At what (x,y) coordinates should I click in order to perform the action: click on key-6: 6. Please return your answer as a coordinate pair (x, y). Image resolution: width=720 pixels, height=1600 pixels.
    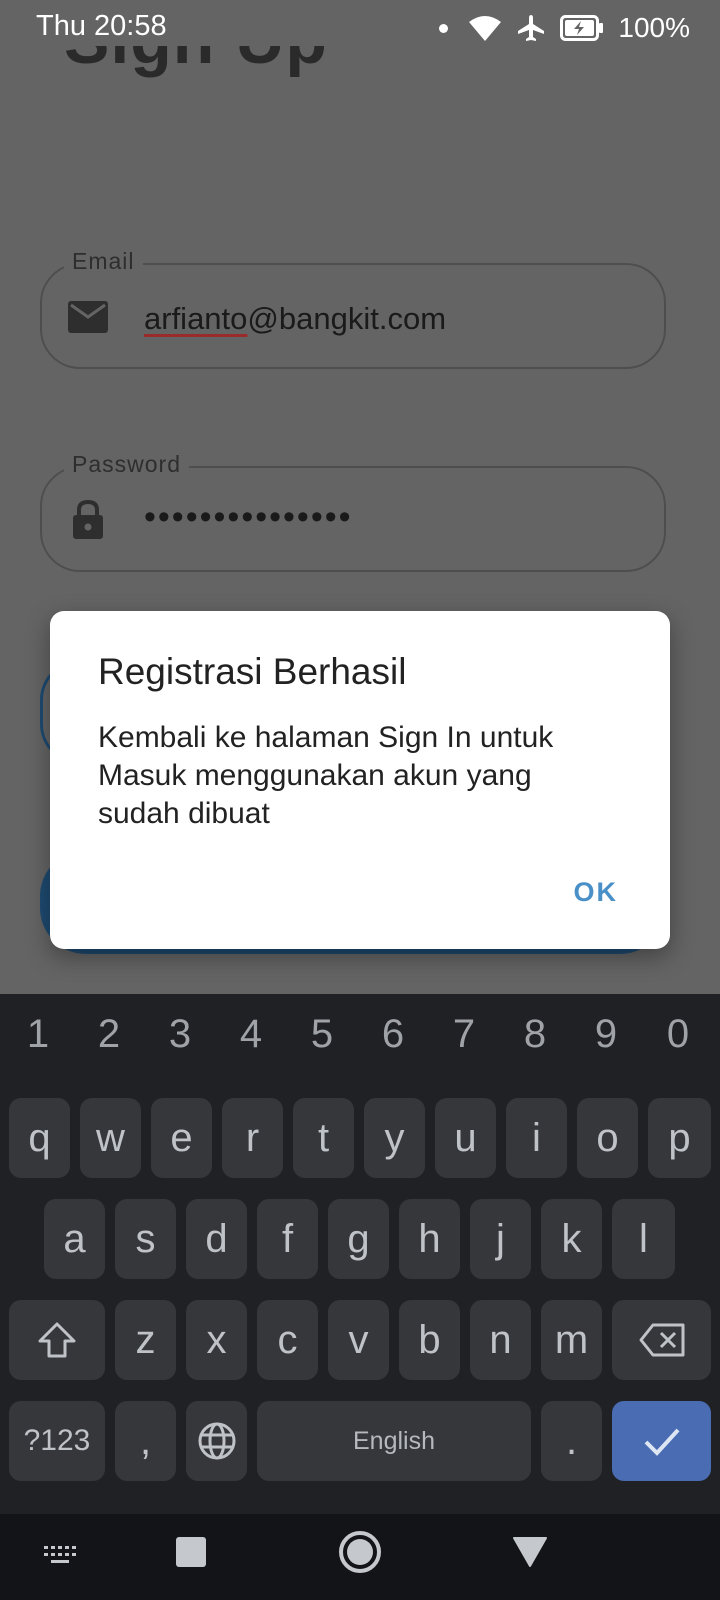
    Looking at the image, I should click on (393, 1034).